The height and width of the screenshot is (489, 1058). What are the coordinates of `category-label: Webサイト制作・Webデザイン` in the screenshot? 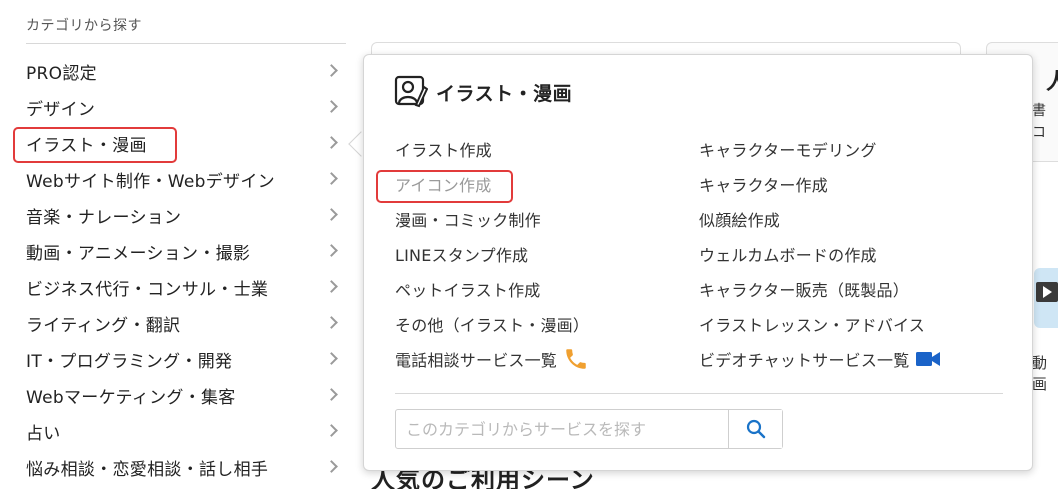 It's located at (150, 181).